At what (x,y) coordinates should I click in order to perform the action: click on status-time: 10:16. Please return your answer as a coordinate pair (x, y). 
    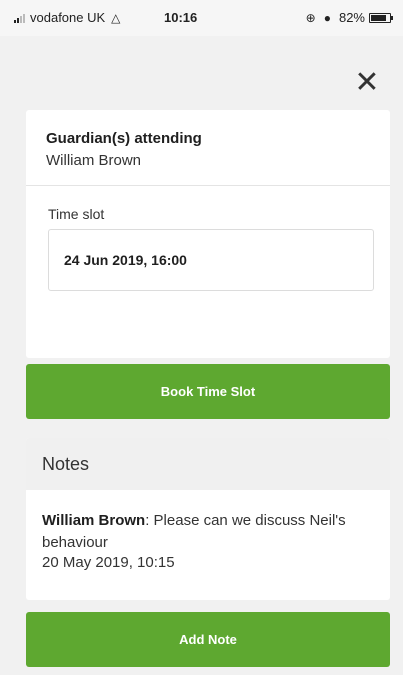
    Looking at the image, I should click on (181, 17).